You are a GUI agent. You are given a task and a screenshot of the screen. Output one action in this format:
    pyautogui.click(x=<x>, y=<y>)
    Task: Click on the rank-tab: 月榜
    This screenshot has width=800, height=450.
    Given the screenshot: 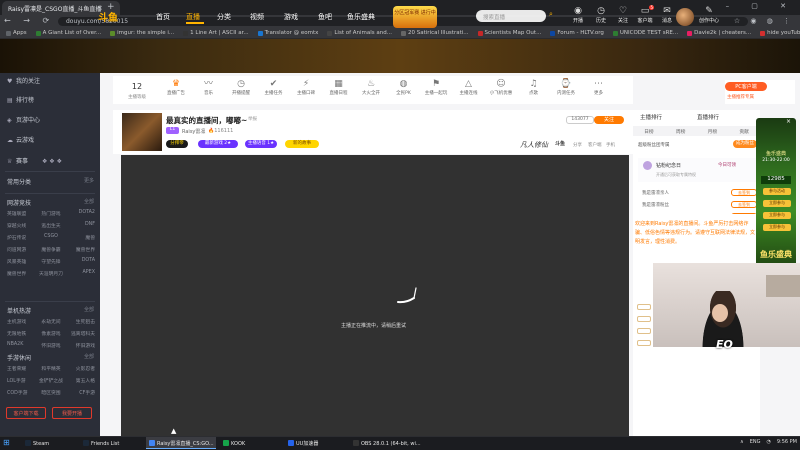 What is the action you would take?
    pyautogui.click(x=713, y=132)
    